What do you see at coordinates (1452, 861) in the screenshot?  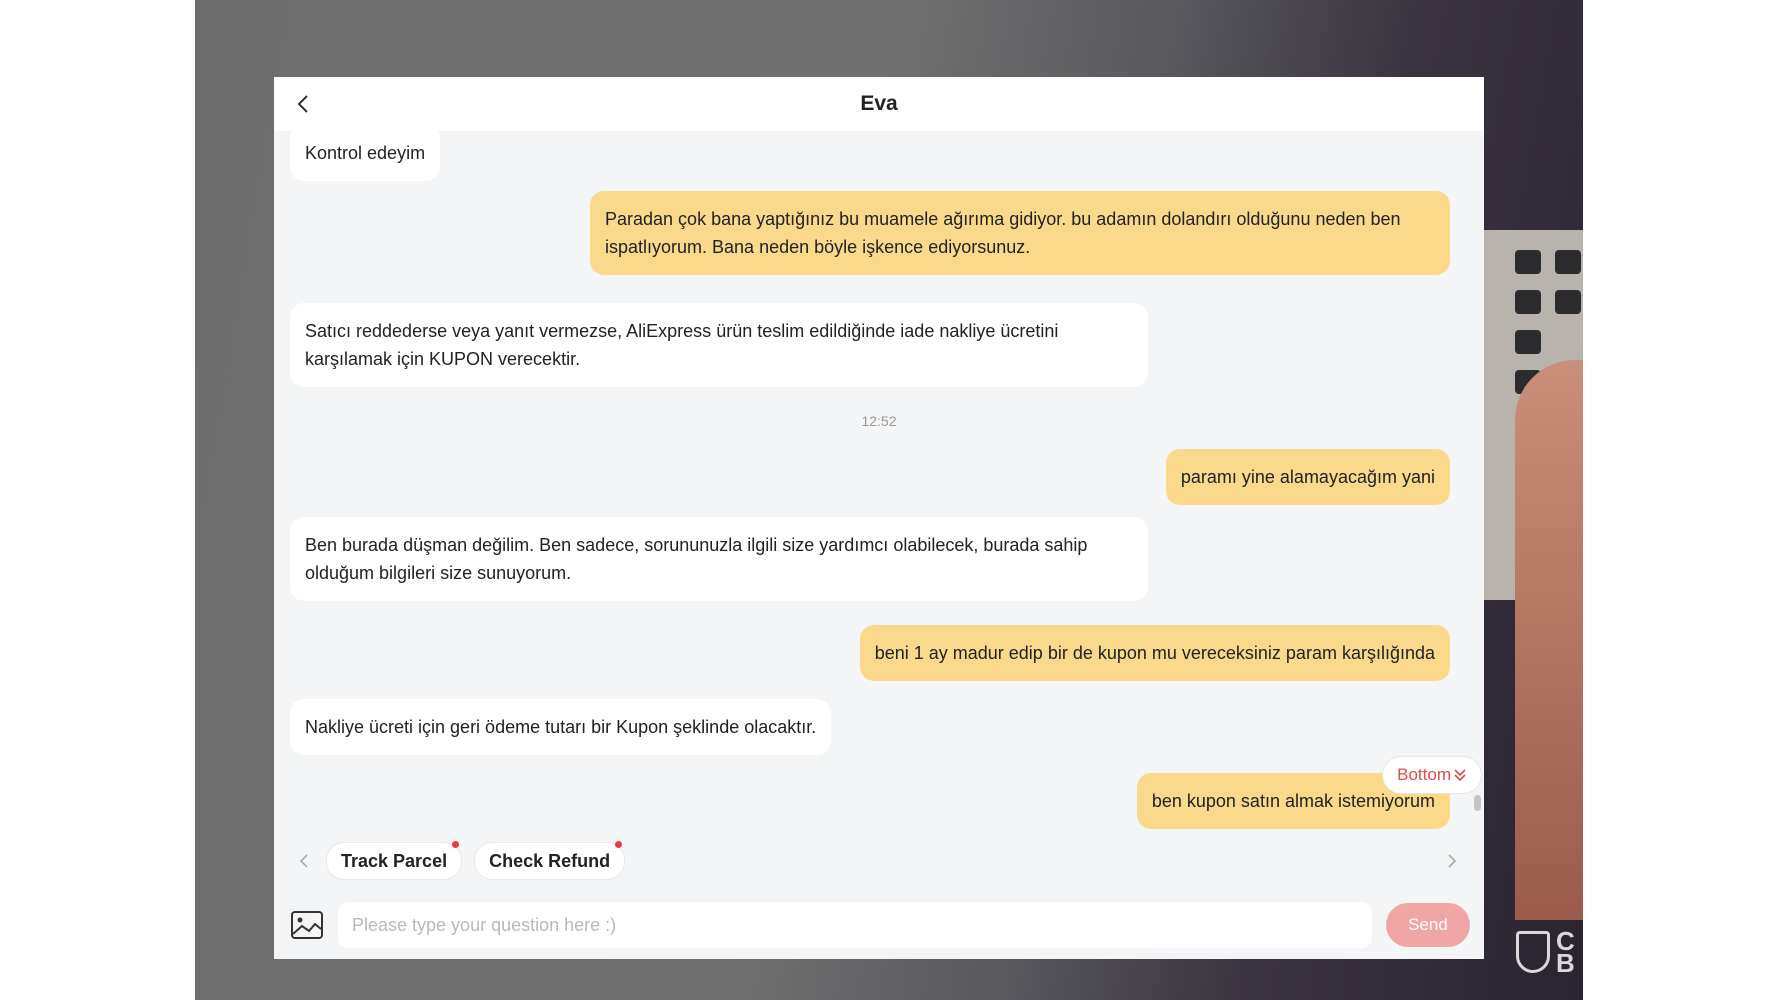 I see `chevron-right-icon` at bounding box center [1452, 861].